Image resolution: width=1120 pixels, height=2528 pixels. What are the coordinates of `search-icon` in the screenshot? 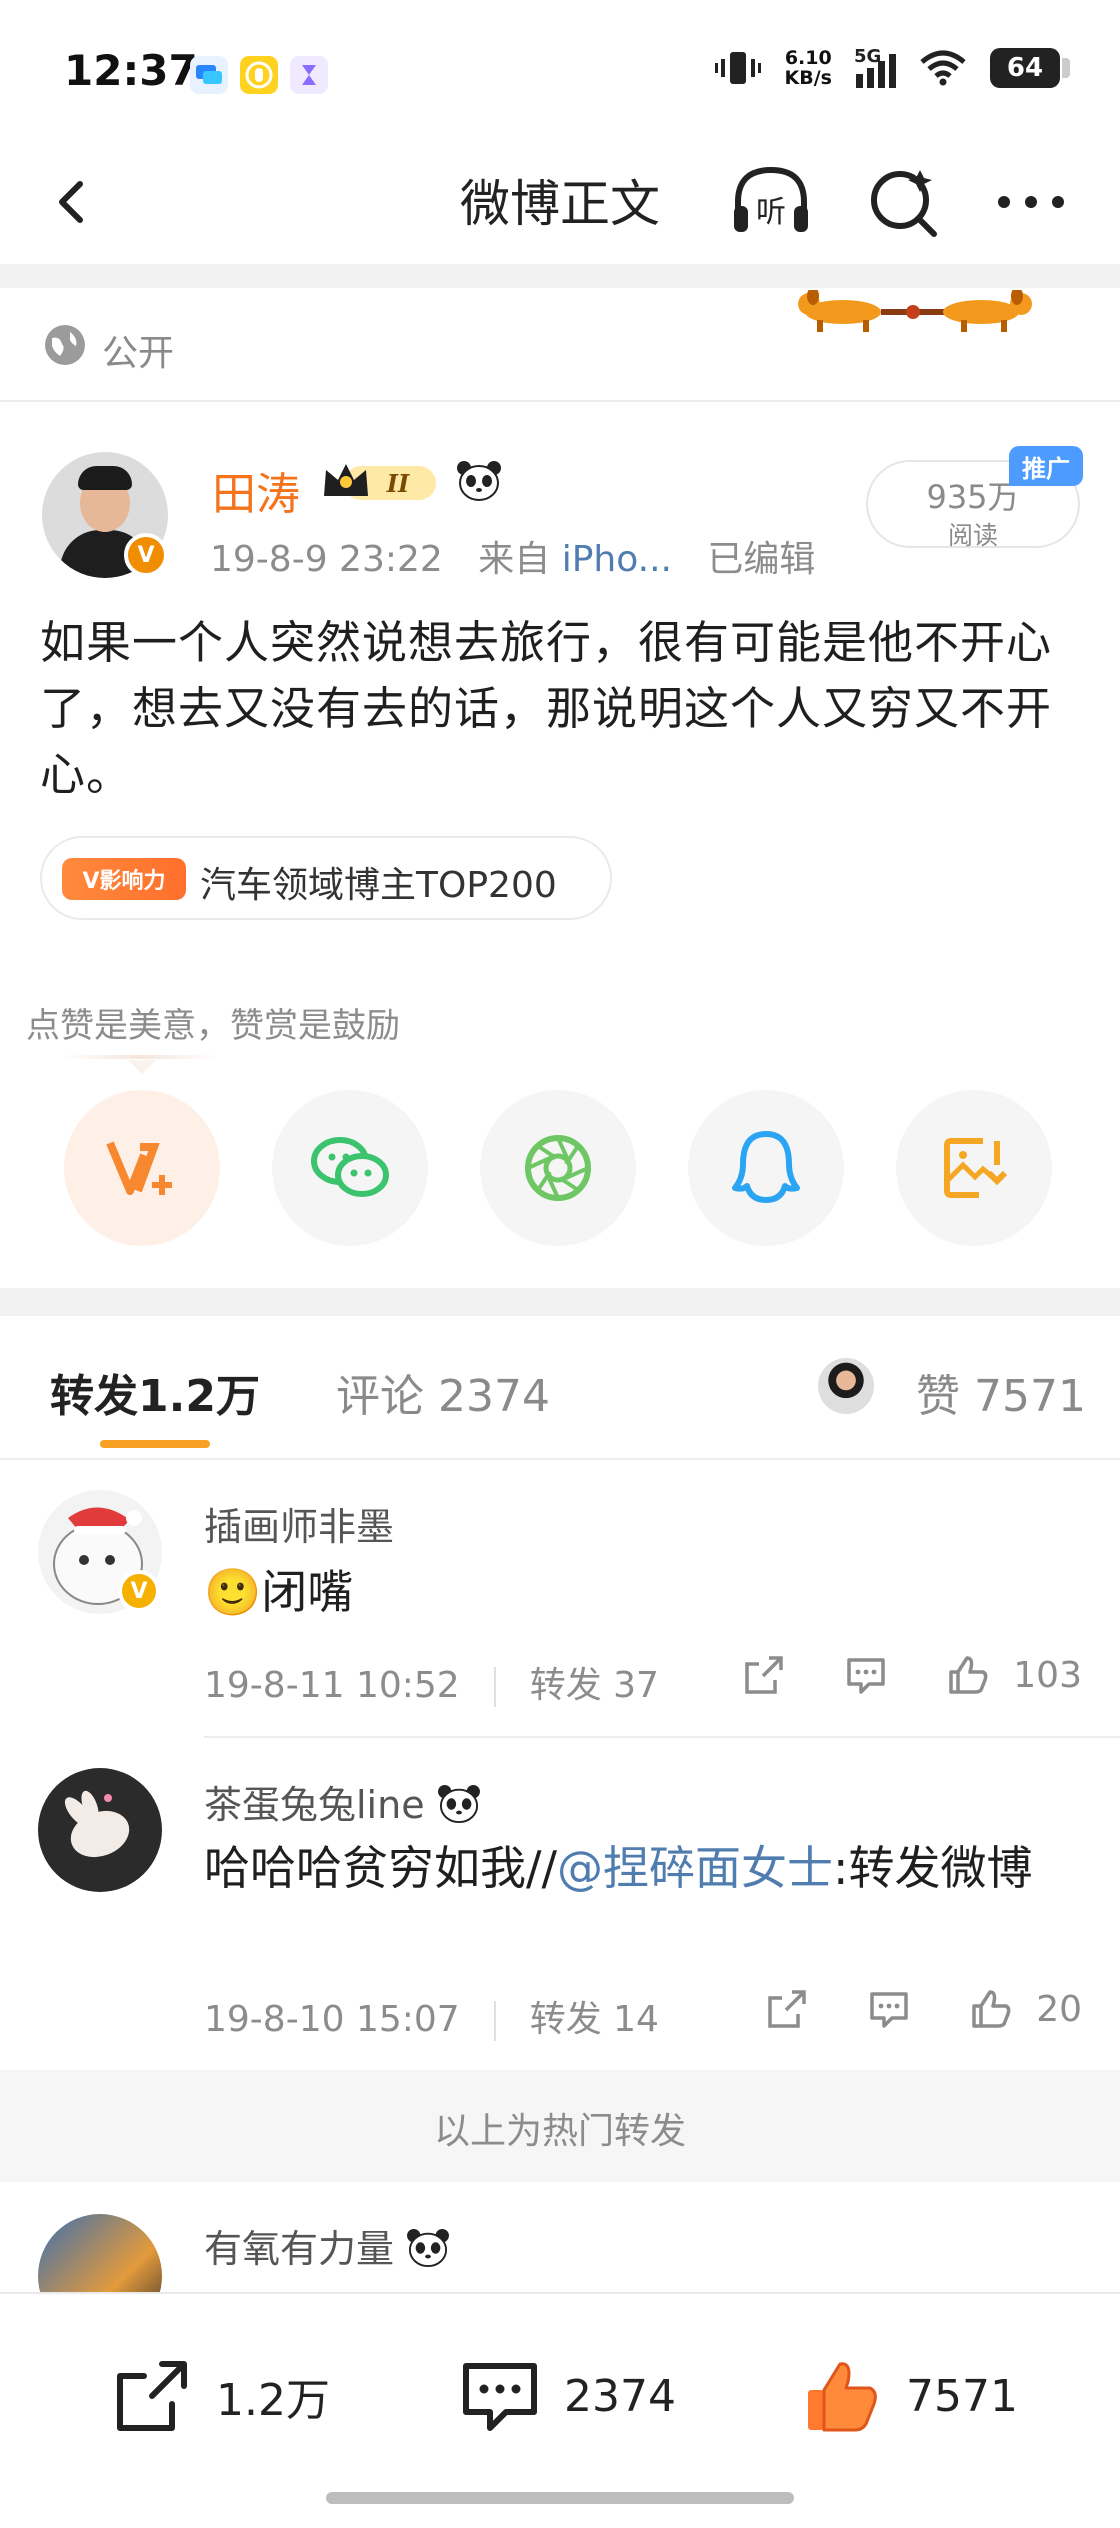 It's located at (904, 203).